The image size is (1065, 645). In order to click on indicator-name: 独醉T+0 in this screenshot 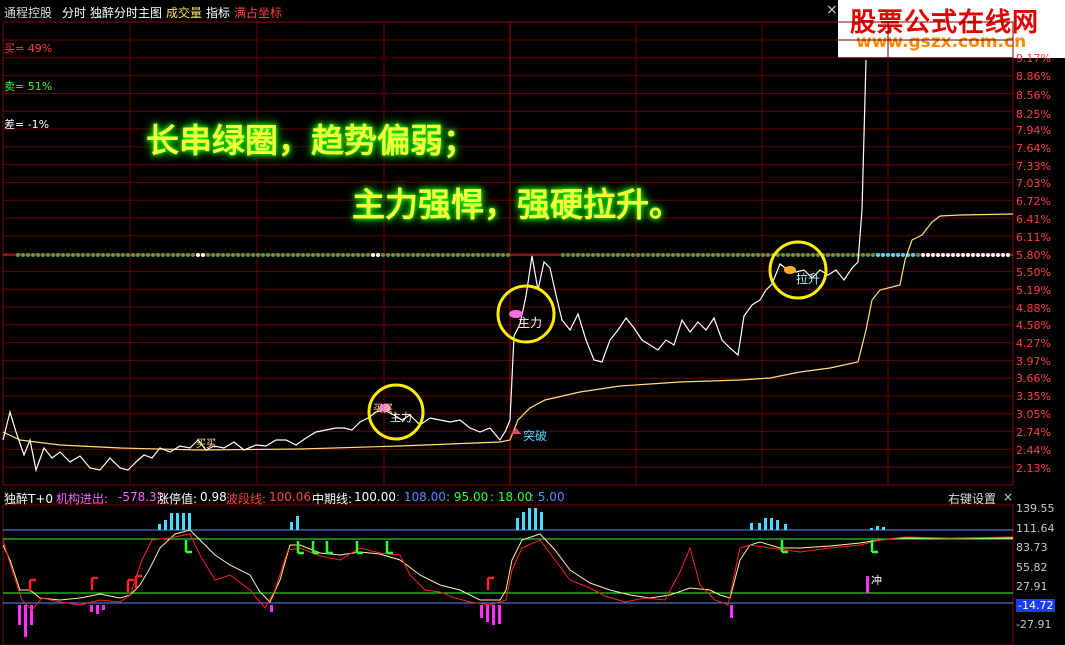, I will do `click(28, 498)`.